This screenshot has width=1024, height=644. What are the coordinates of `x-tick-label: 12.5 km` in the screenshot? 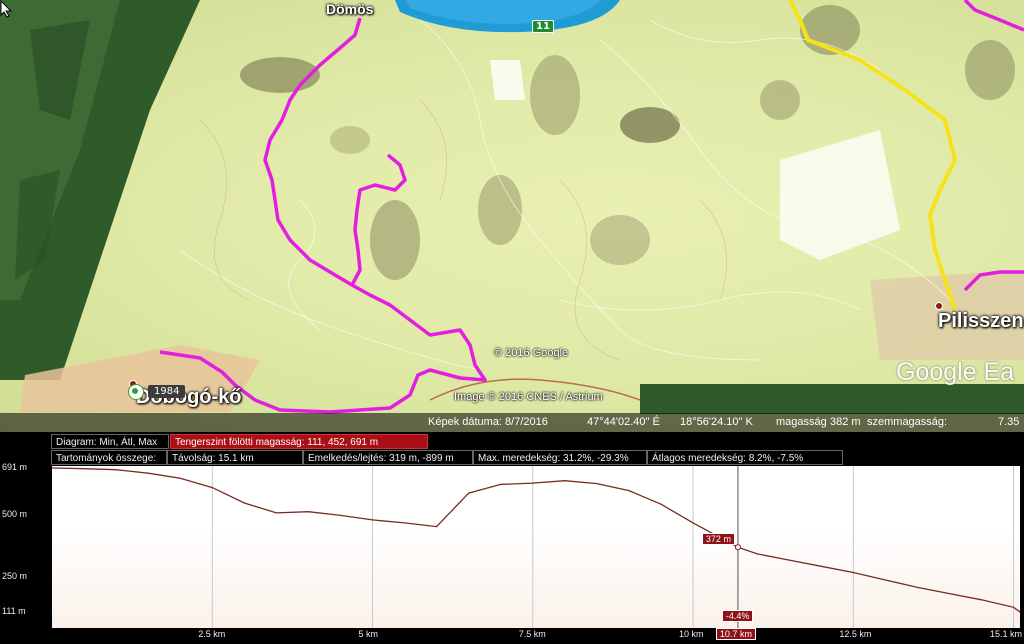 It's located at (855, 634).